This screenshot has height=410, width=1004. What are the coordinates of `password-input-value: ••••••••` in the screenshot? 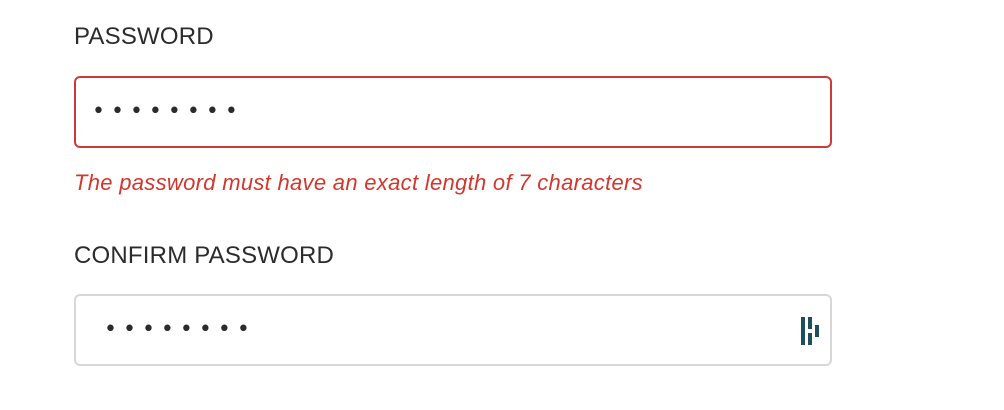 It's located at (168, 111).